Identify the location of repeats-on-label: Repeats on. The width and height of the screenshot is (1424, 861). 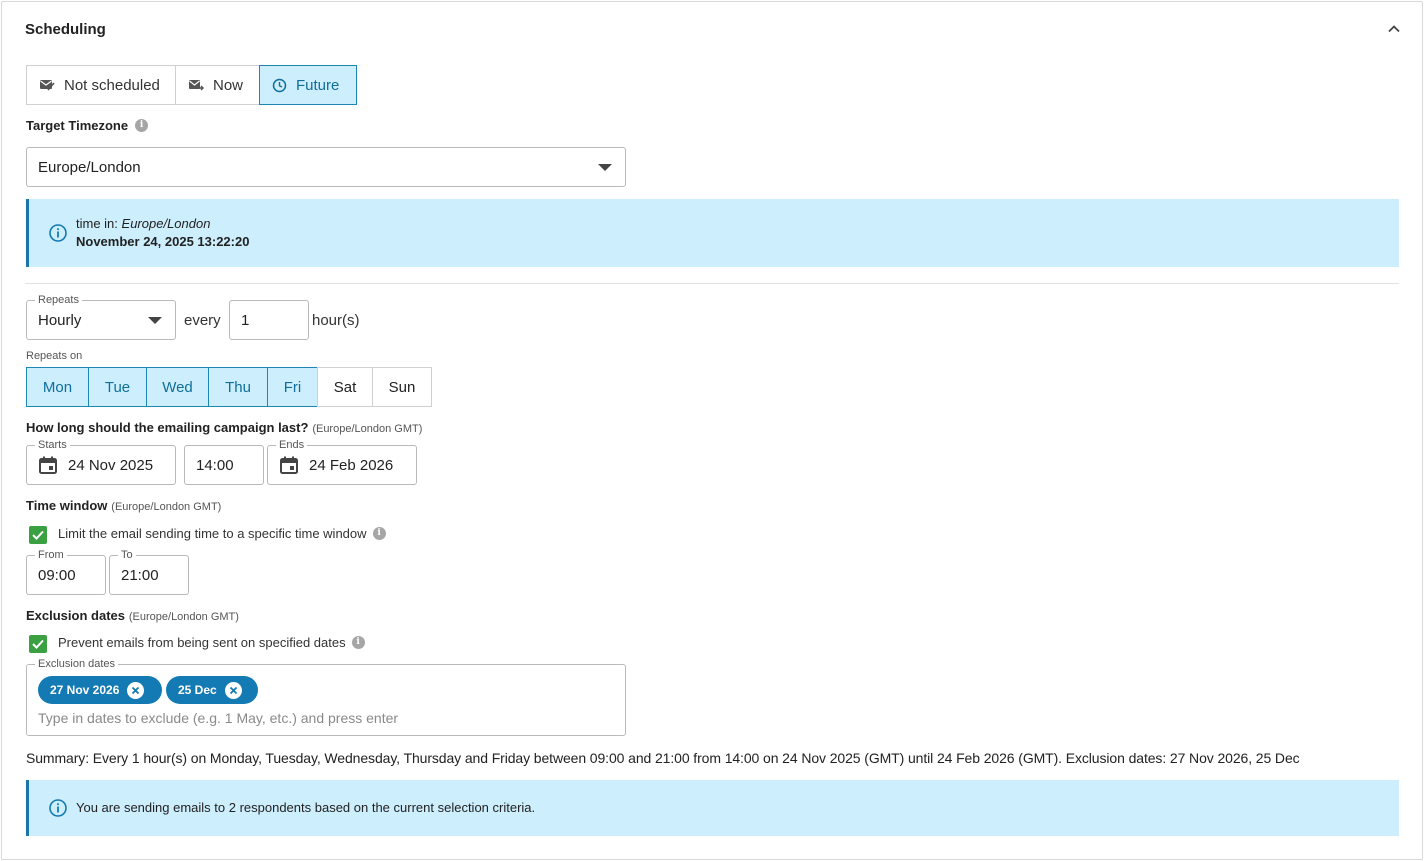
(54, 356).